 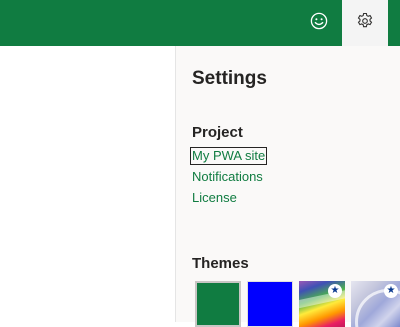 I want to click on project-heading: Project, so click(x=217, y=132).